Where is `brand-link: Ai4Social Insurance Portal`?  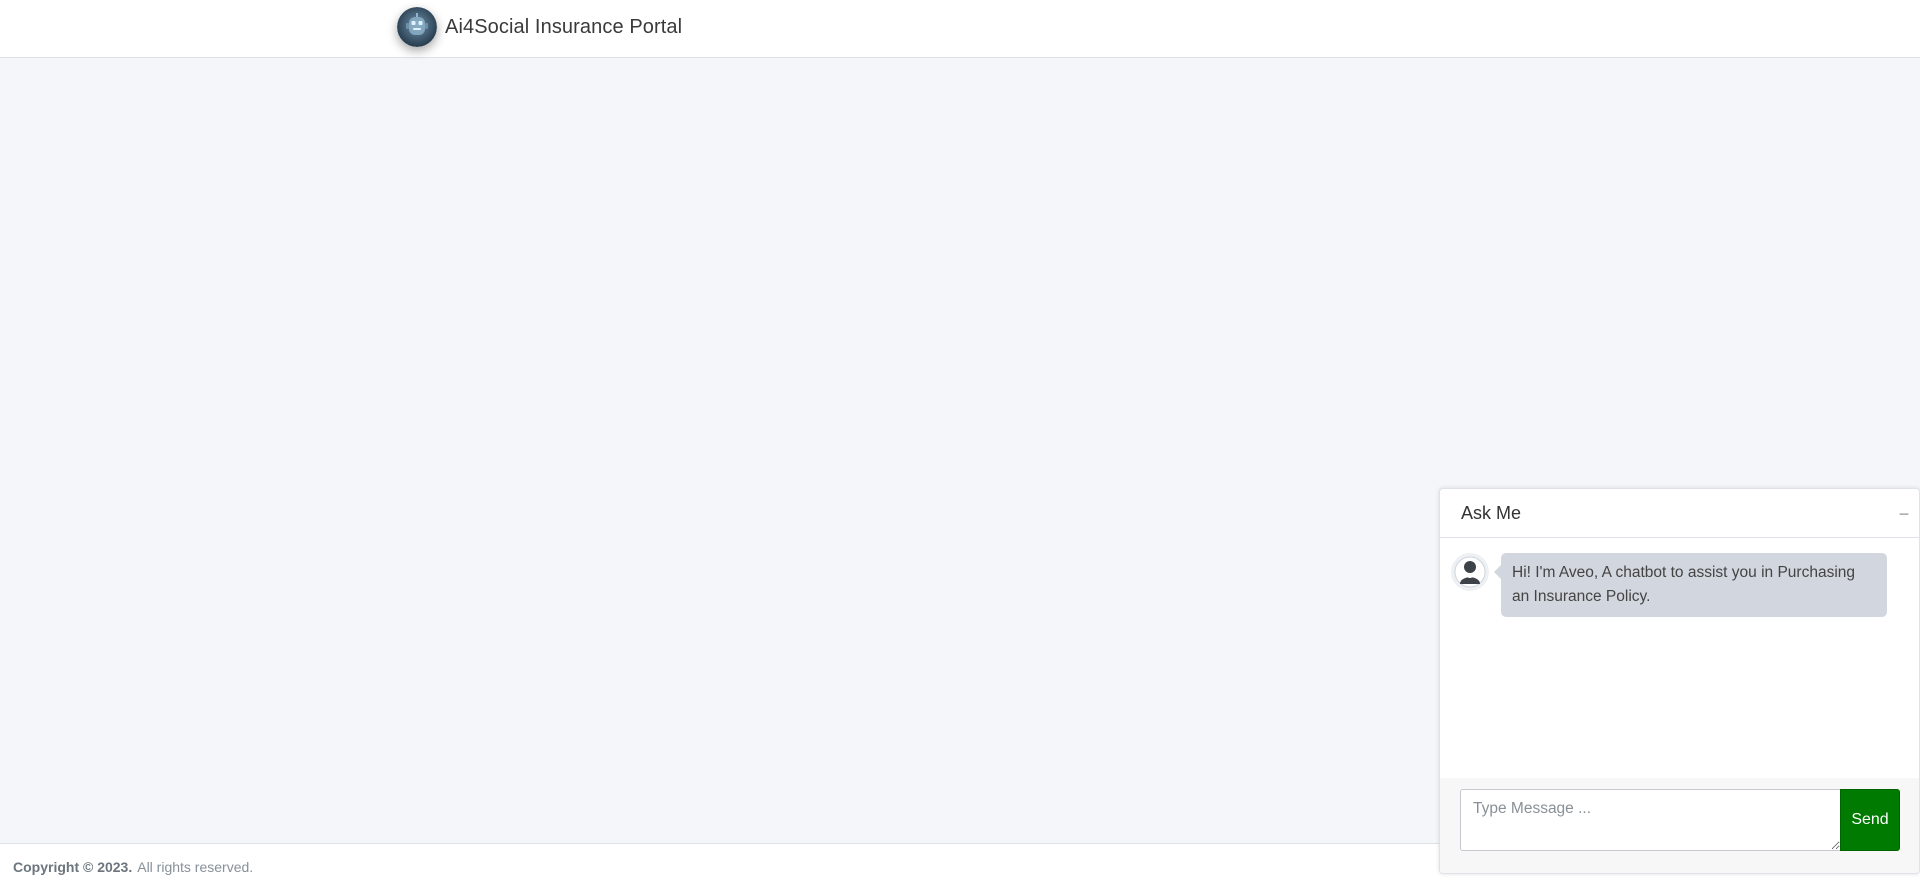
brand-link: Ai4Social Insurance Portal is located at coordinates (539, 27).